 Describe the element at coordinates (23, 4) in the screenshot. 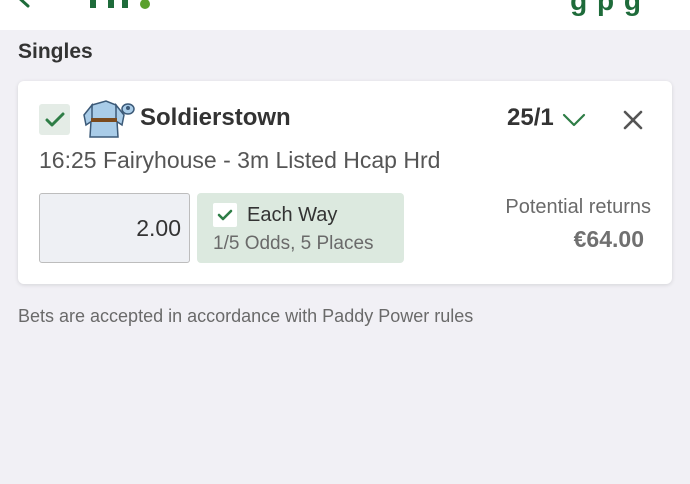

I see `back-arrow-icon` at that location.